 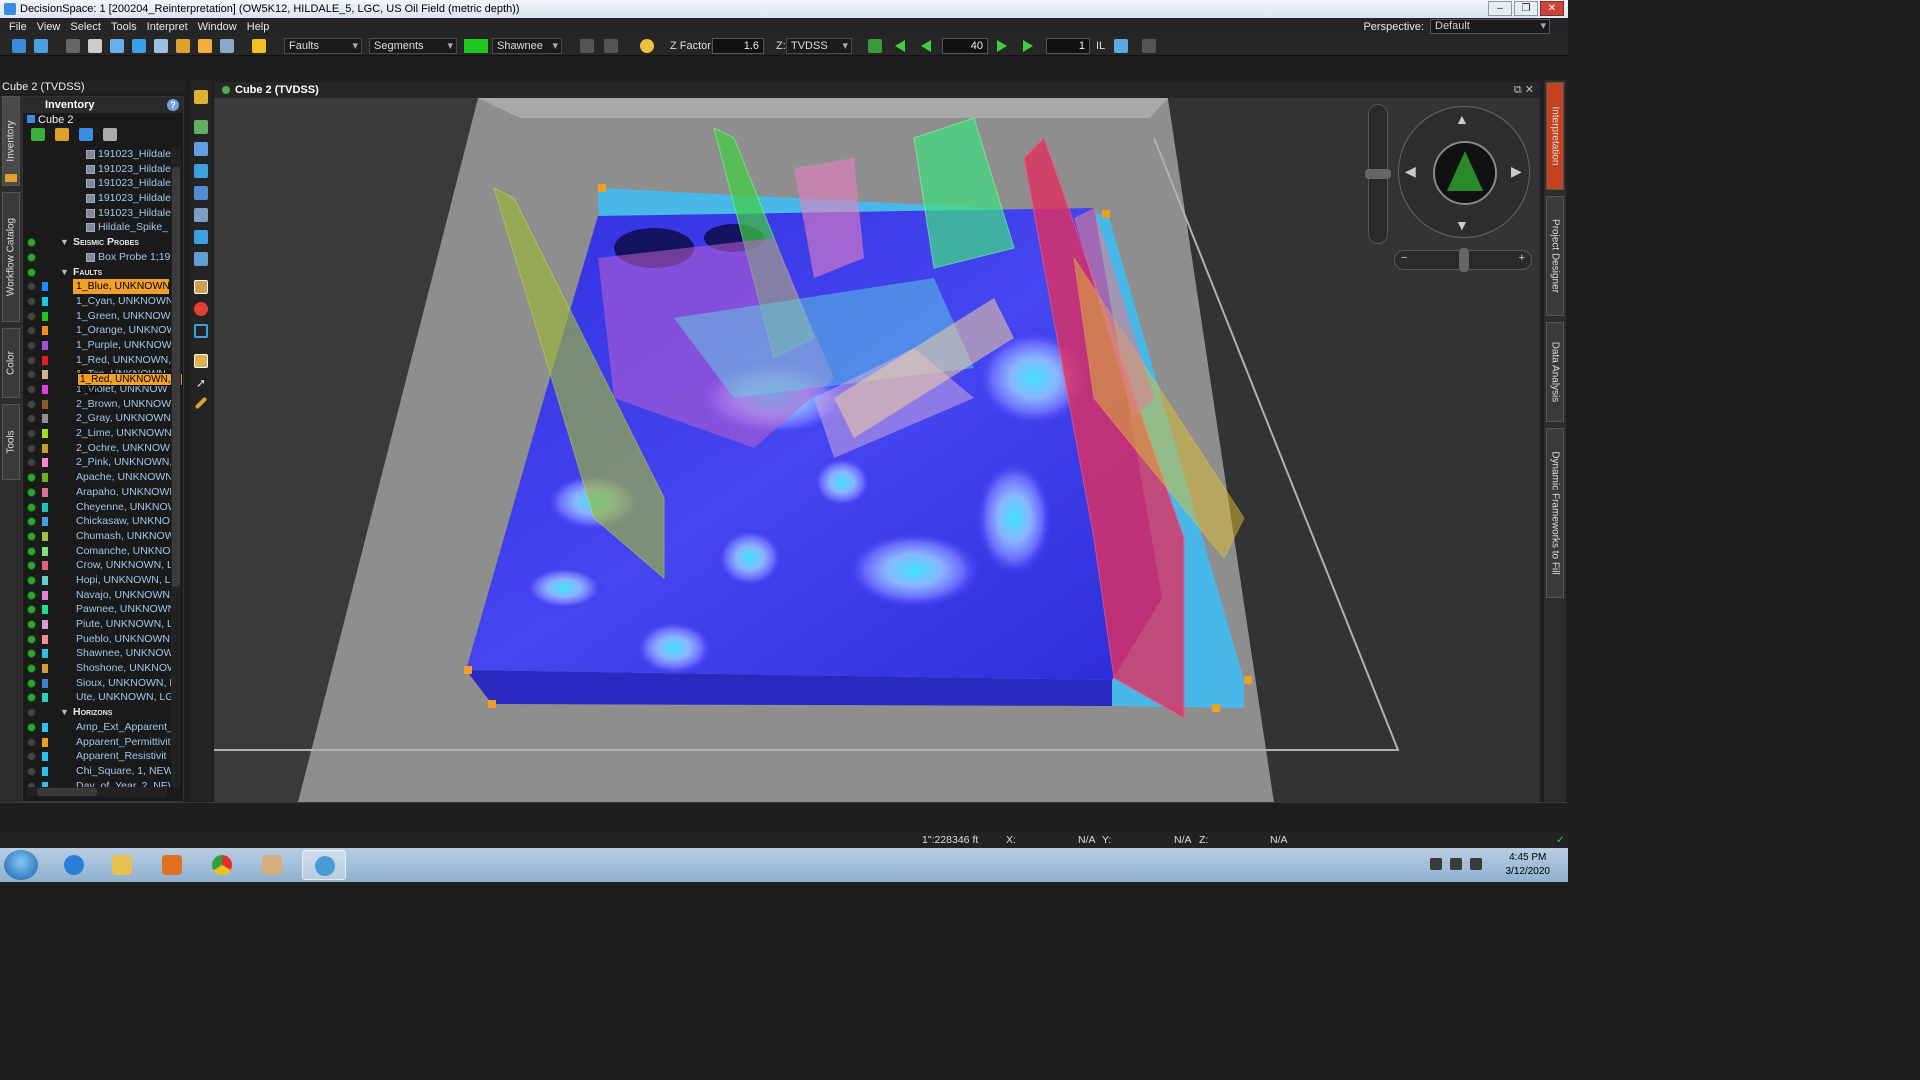 I want to click on tree-item-fault: Navajo, UNKNOWN,, so click(x=97, y=595).